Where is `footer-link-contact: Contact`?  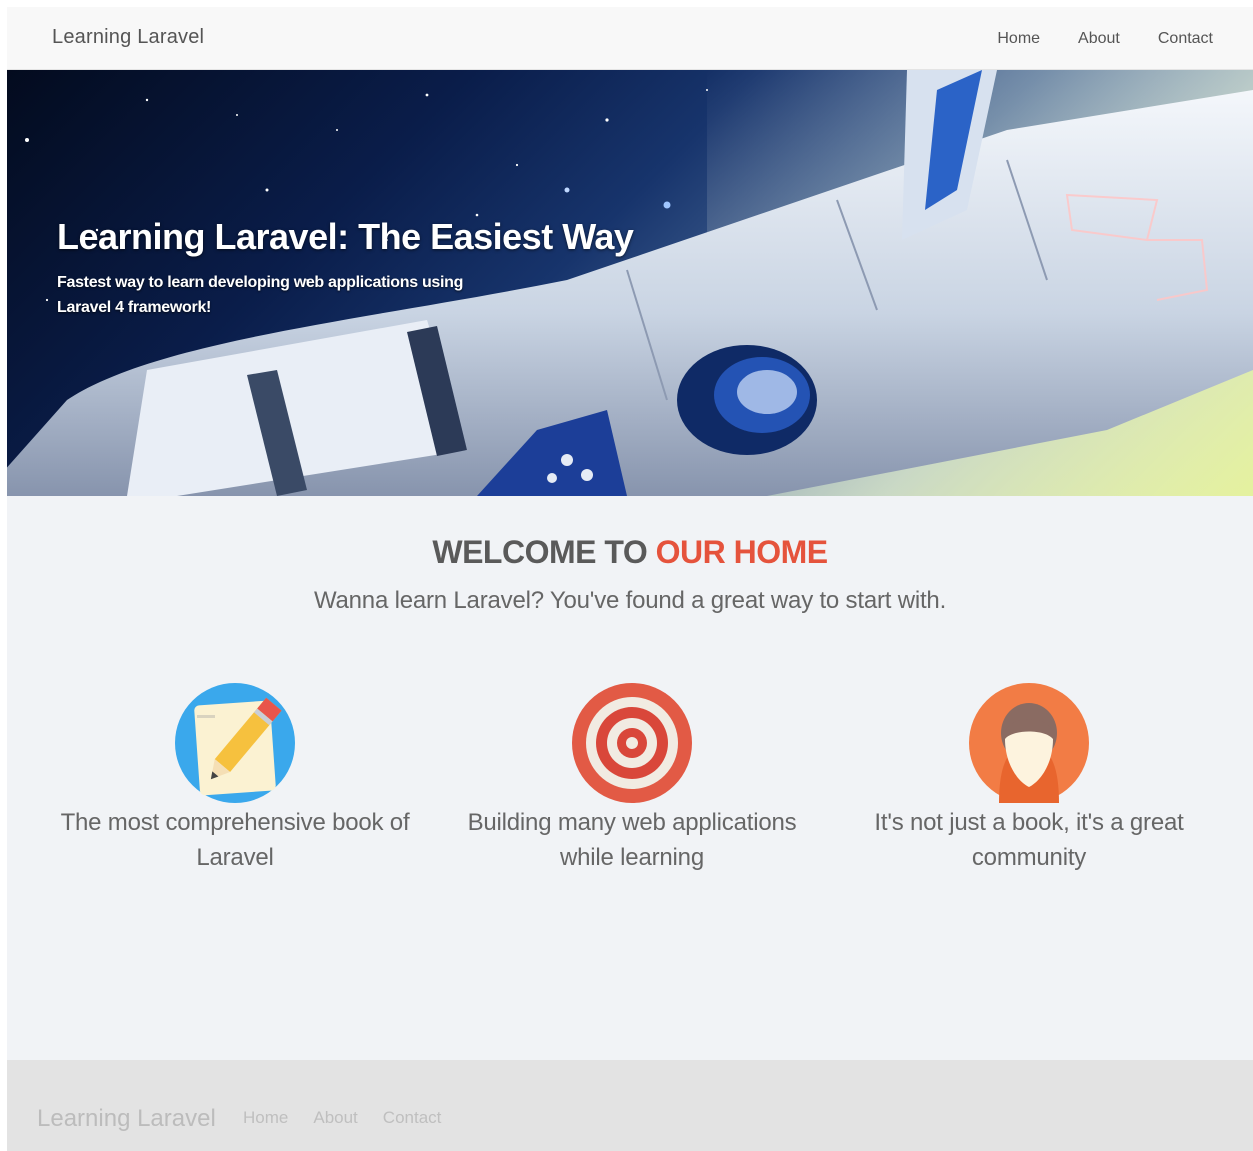
footer-link-contact: Contact is located at coordinates (412, 1118).